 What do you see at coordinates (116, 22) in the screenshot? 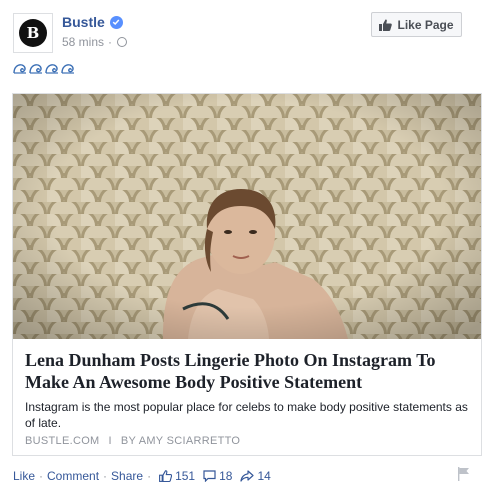
I see `verified-badge-icon` at bounding box center [116, 22].